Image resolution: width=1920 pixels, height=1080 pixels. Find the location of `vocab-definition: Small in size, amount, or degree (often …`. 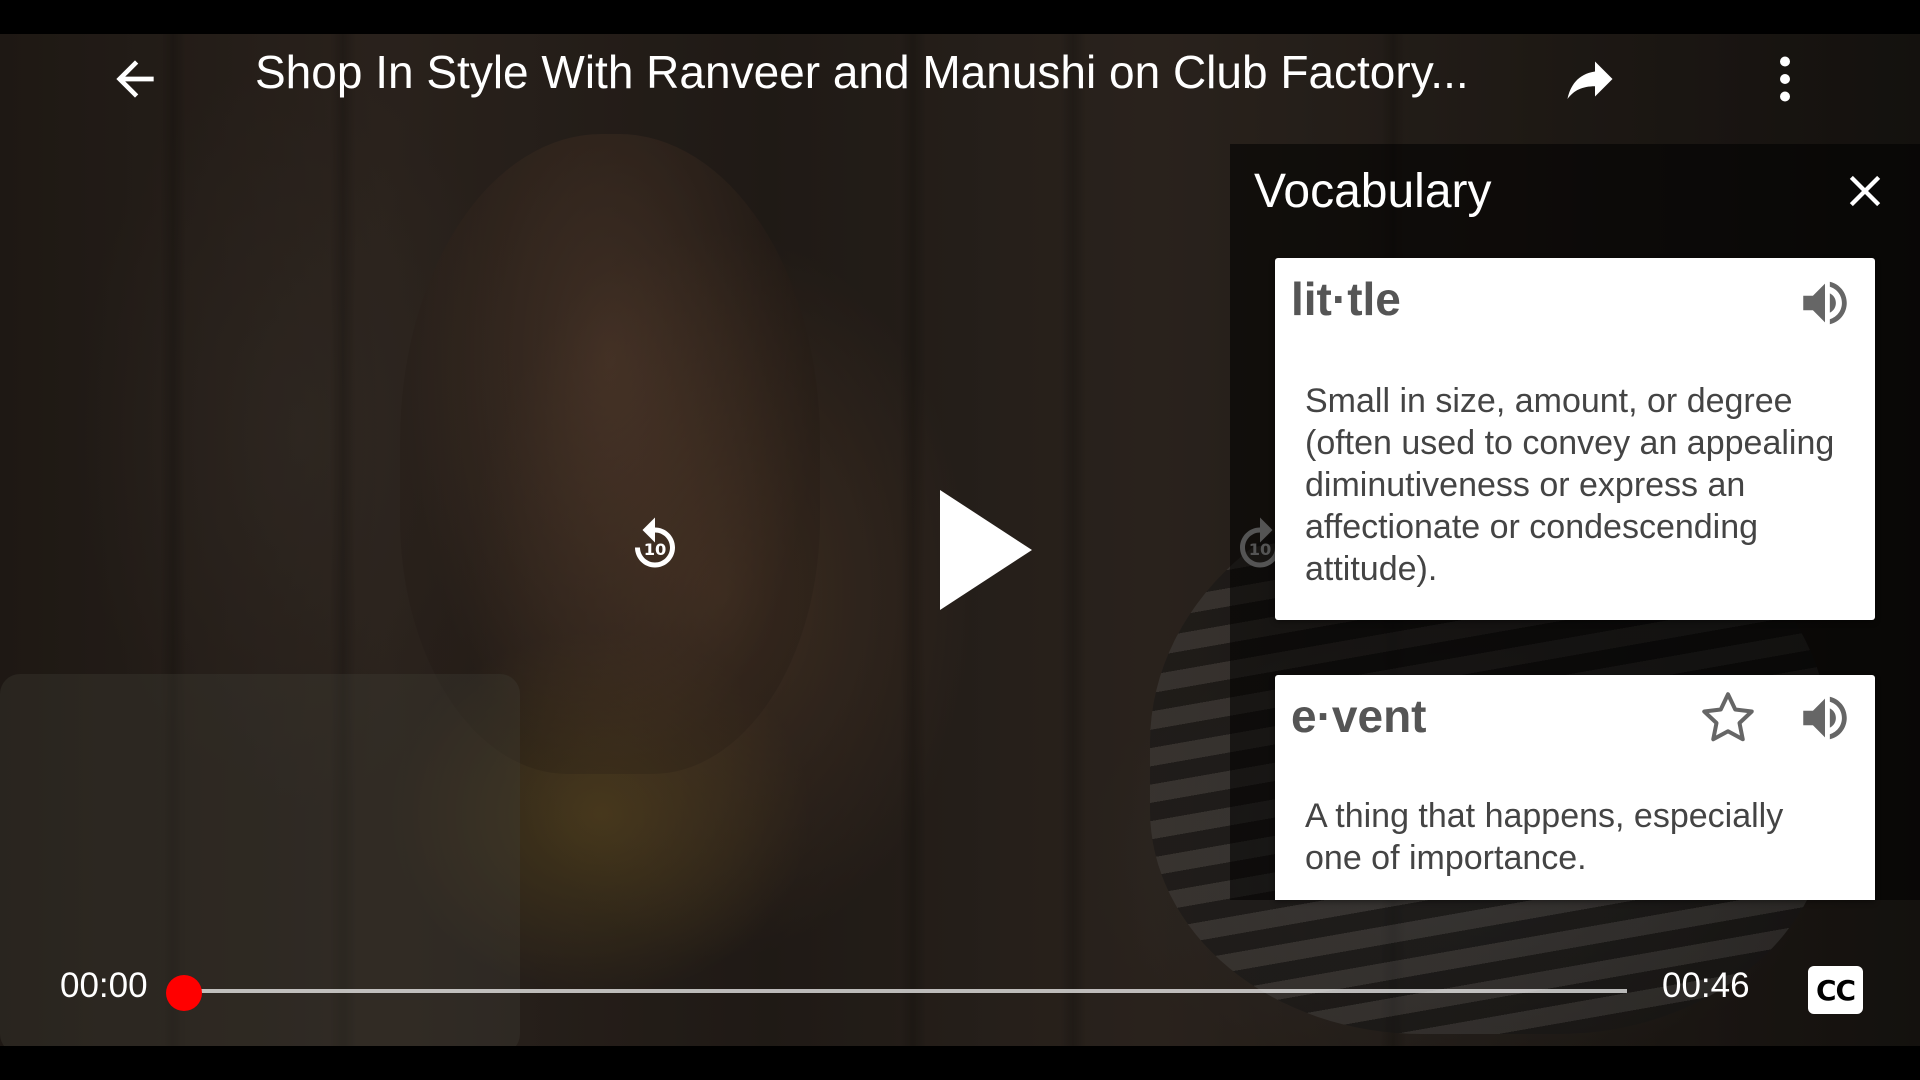

vocab-definition: Small in size, amount, or degree (often … is located at coordinates (1570, 485).